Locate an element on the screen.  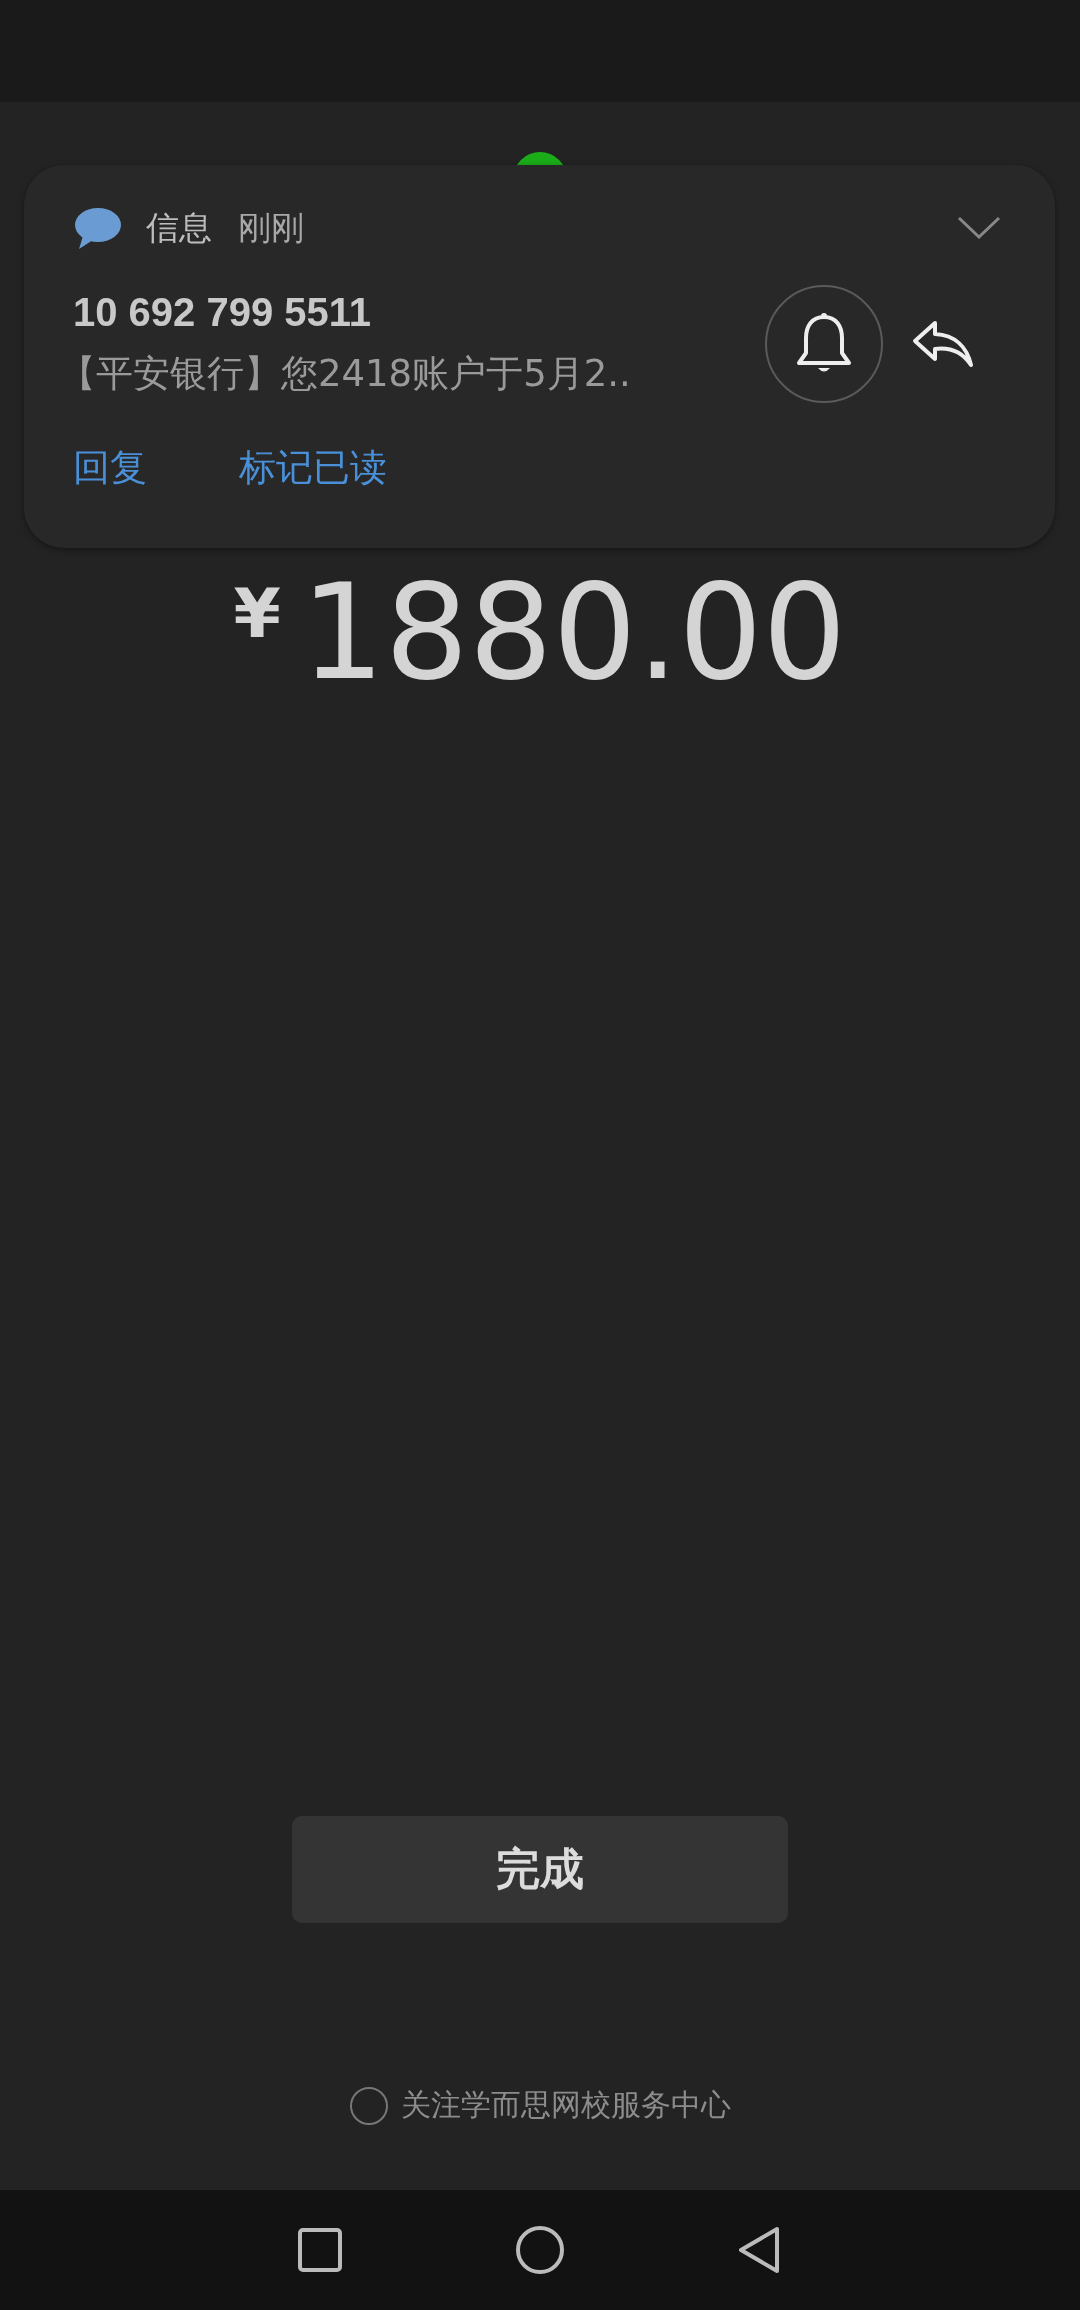
message-preview: 【平安银行】您2418账户于5月2.. is located at coordinates (345, 373).